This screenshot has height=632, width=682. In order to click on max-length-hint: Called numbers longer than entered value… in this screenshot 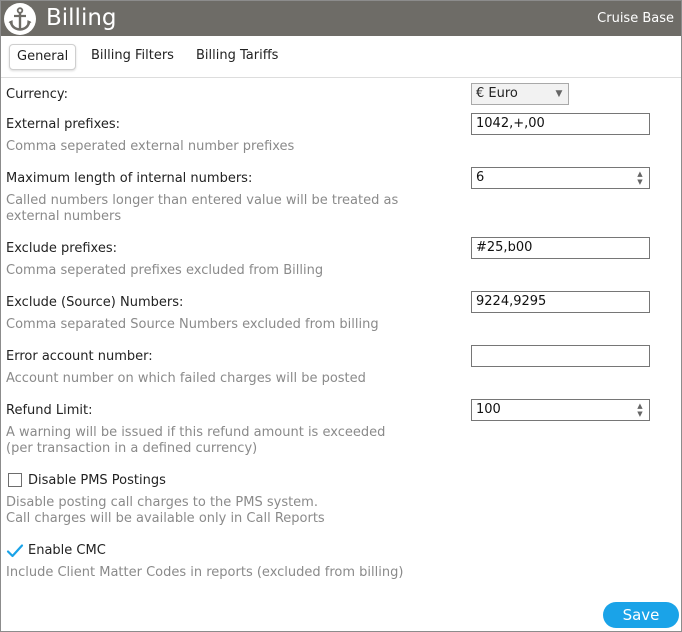, I will do `click(202, 208)`.